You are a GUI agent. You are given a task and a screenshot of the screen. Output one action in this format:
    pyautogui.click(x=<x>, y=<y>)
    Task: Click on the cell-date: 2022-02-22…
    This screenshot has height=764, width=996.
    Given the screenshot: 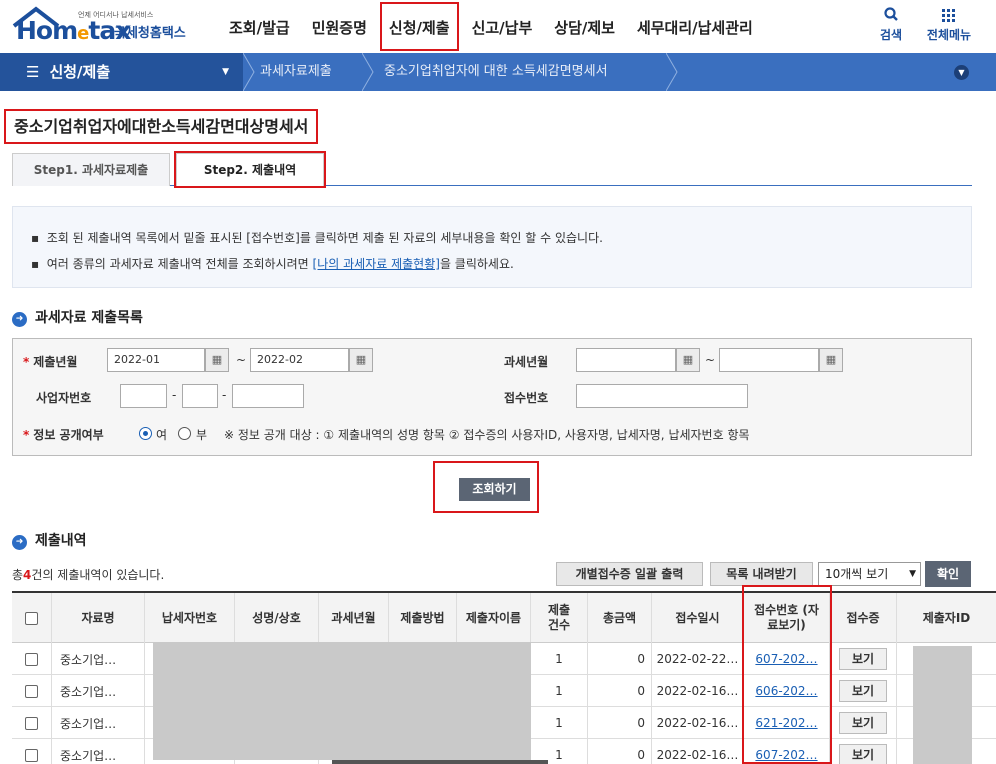 What is the action you would take?
    pyautogui.click(x=698, y=659)
    